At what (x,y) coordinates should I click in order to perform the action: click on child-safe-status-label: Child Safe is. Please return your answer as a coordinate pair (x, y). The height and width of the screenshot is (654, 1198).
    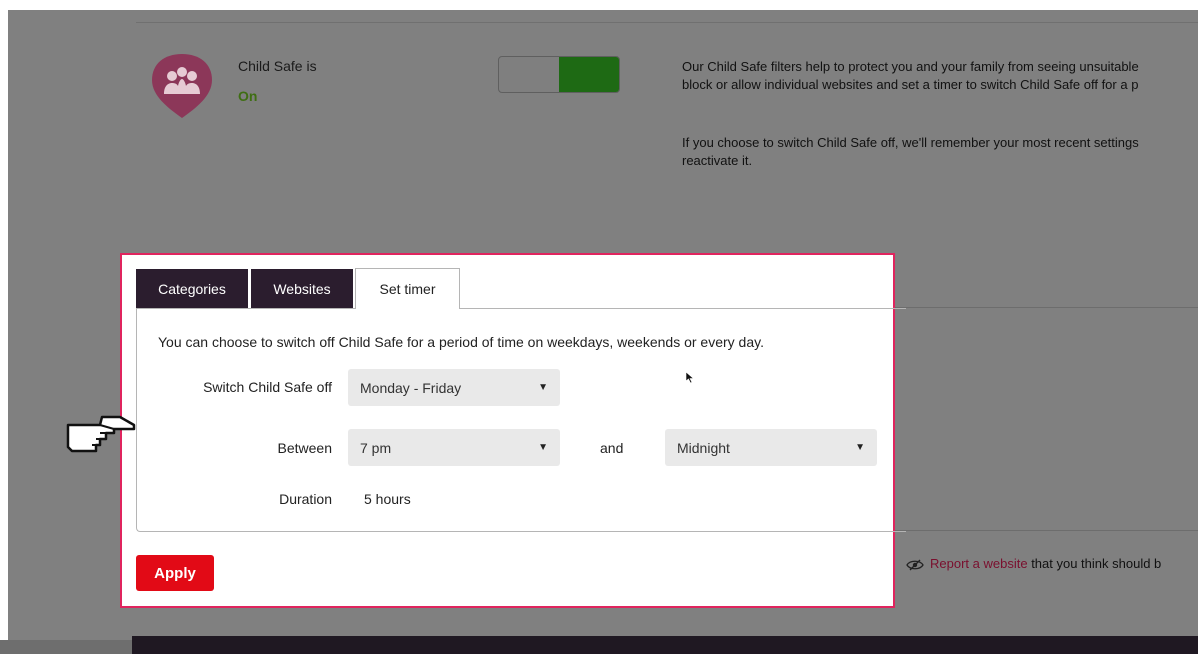
    Looking at the image, I should click on (277, 66).